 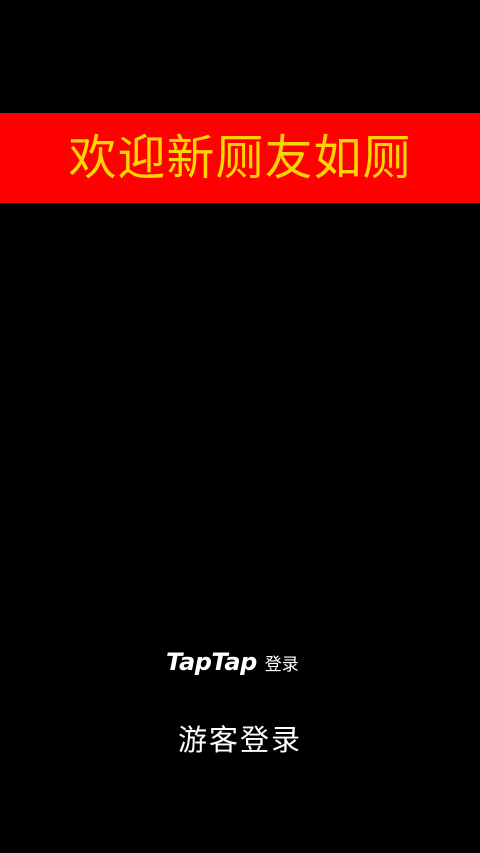 What do you see at coordinates (240, 738) in the screenshot?
I see `guest-login-button: 游客登录` at bounding box center [240, 738].